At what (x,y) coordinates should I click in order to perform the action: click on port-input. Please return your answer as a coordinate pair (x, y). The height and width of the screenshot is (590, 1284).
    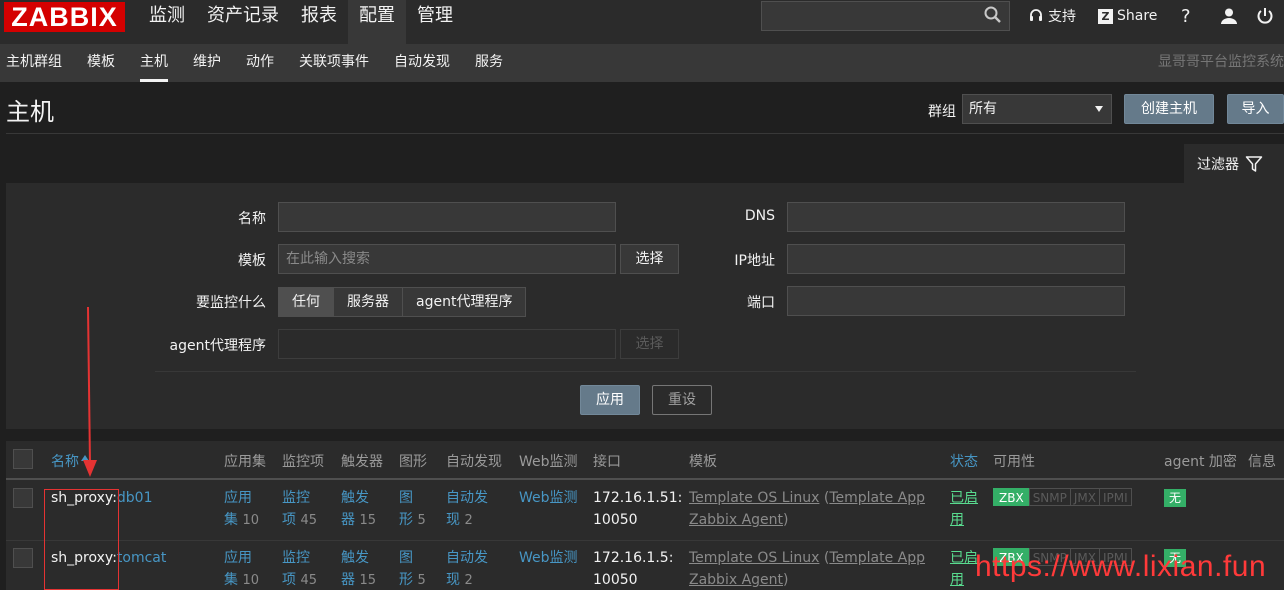
    Looking at the image, I should click on (956, 301).